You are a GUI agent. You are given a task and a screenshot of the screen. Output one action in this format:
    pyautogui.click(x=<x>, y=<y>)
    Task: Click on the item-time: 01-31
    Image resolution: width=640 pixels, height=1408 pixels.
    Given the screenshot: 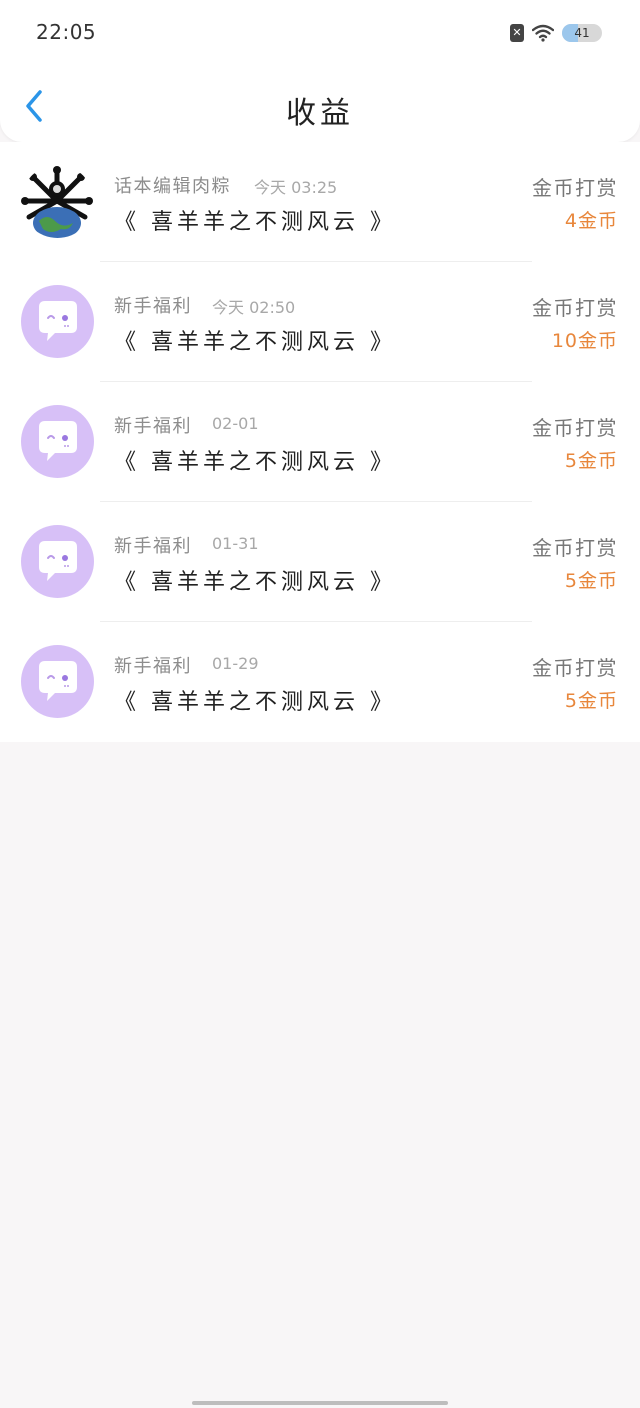 What is the action you would take?
    pyautogui.click(x=235, y=543)
    